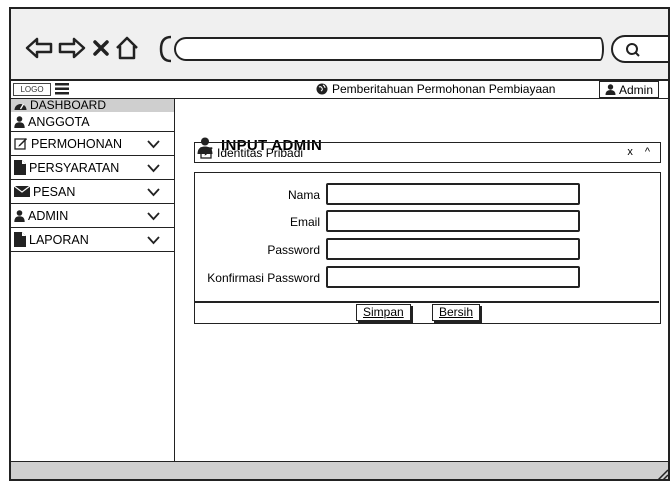 The height and width of the screenshot is (481, 670). What do you see at coordinates (260, 152) in the screenshot?
I see `panel-title: Identitas Pribadi` at bounding box center [260, 152].